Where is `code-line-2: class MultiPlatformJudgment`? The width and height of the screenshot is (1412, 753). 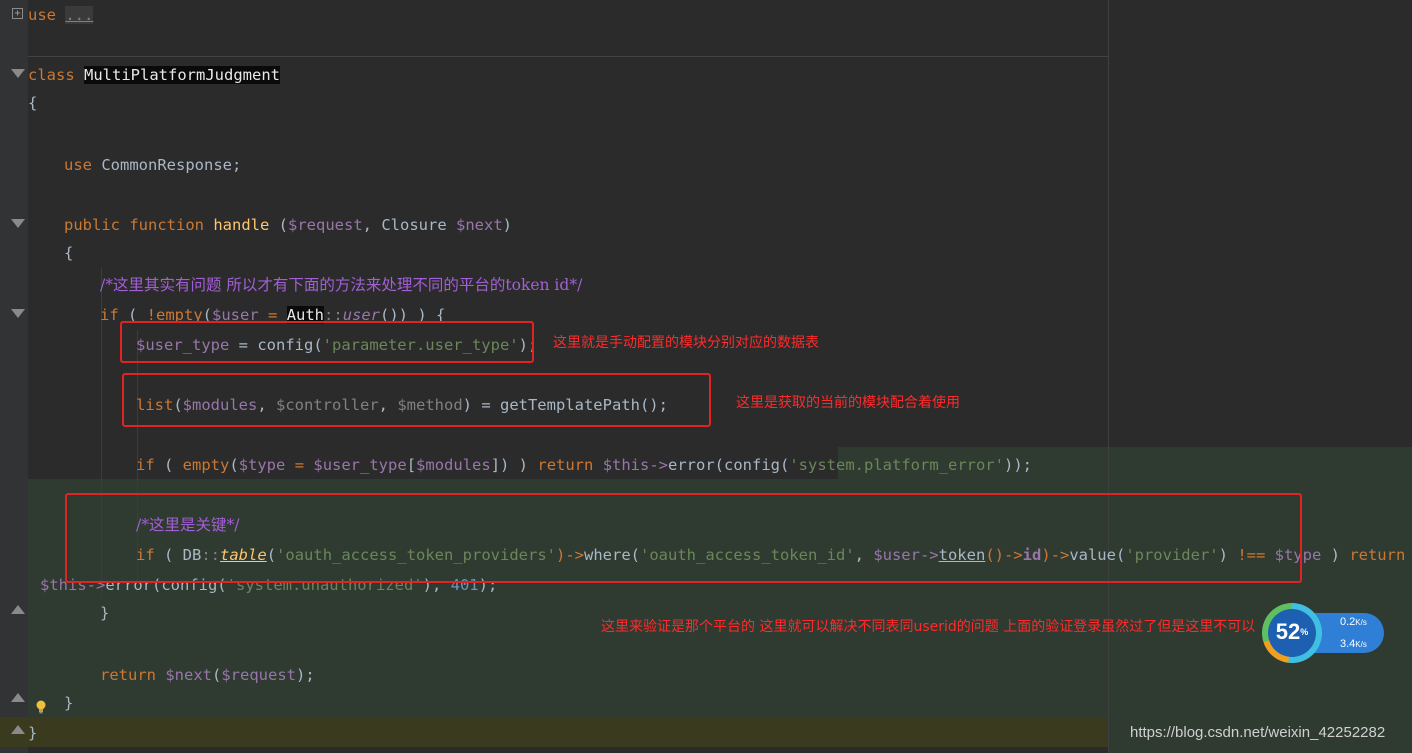 code-line-2: class MultiPlatformJudgment is located at coordinates (154, 75).